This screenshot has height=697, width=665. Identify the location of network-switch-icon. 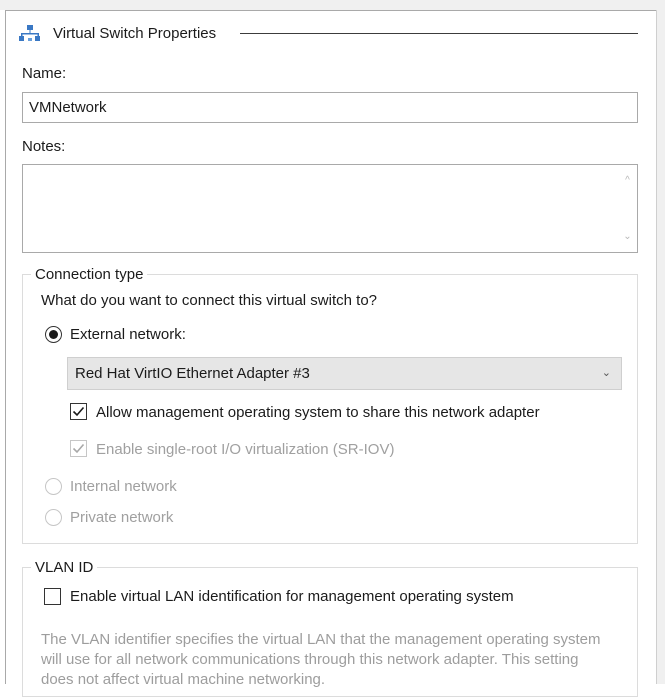
(30, 33).